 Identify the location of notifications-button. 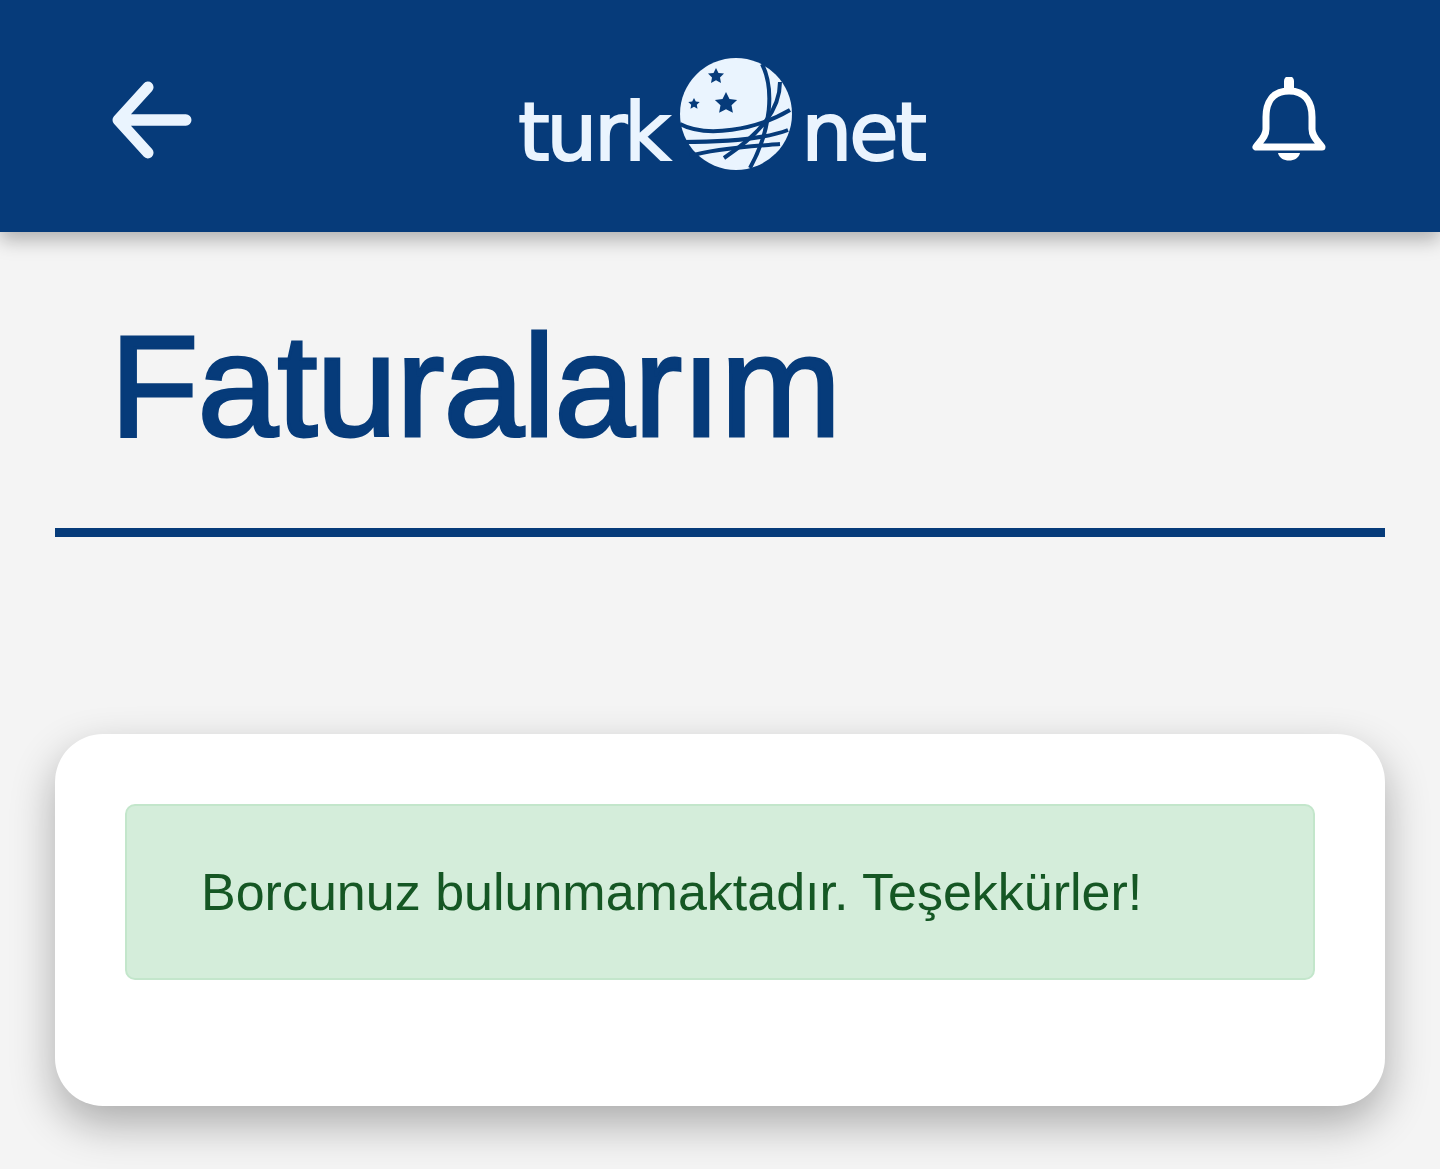
(1289, 120).